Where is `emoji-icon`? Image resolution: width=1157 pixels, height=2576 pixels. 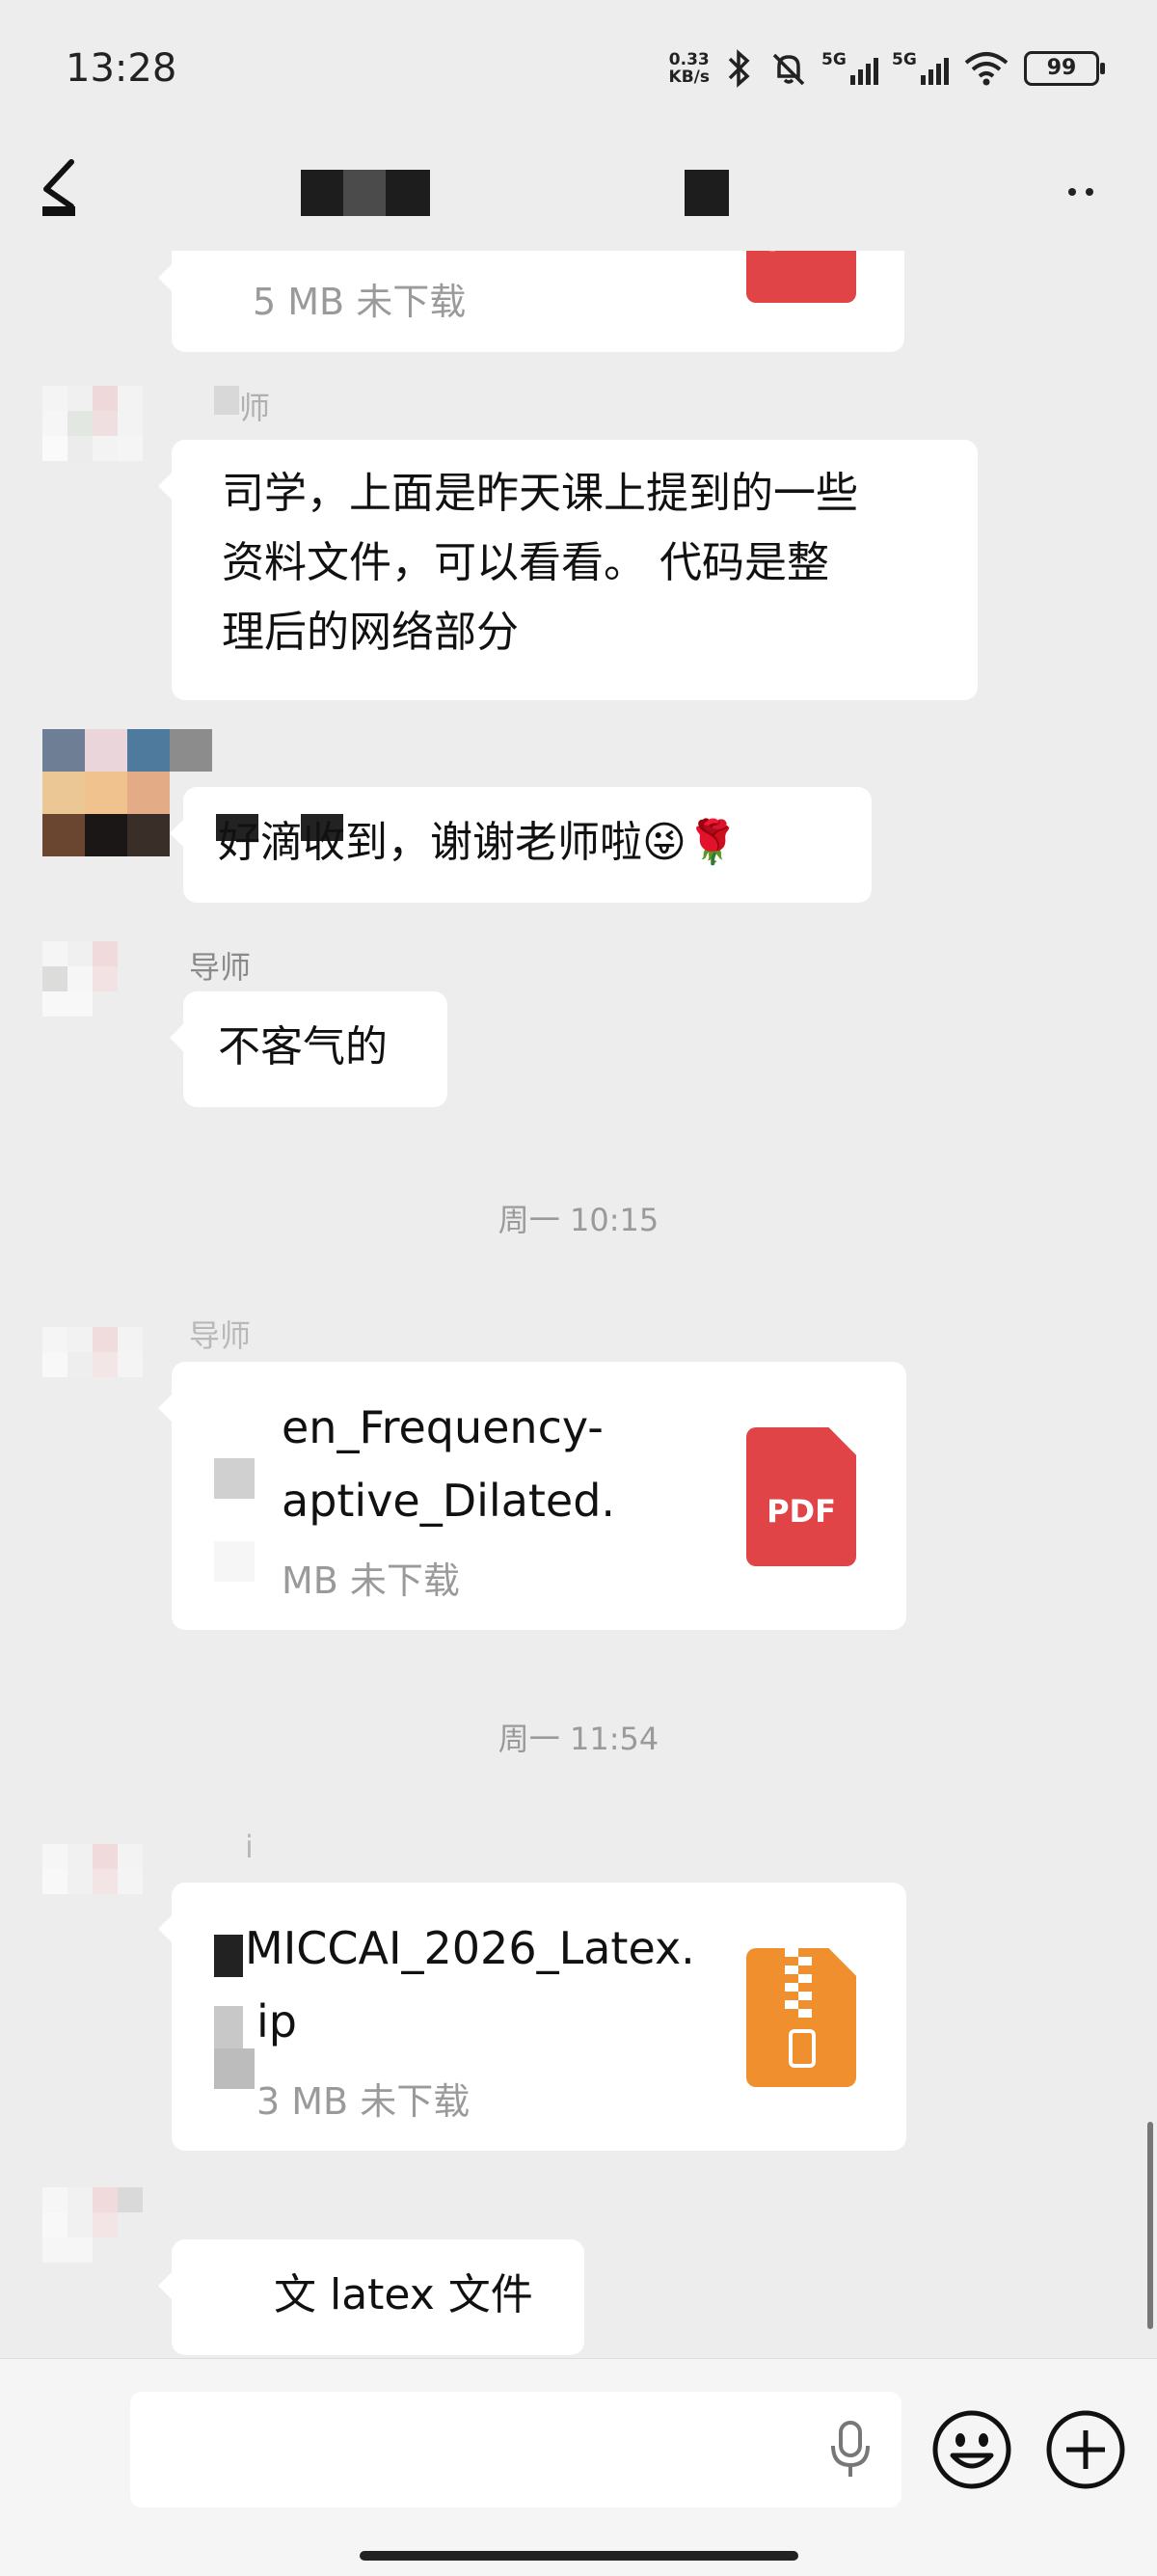 emoji-icon is located at coordinates (971, 2449).